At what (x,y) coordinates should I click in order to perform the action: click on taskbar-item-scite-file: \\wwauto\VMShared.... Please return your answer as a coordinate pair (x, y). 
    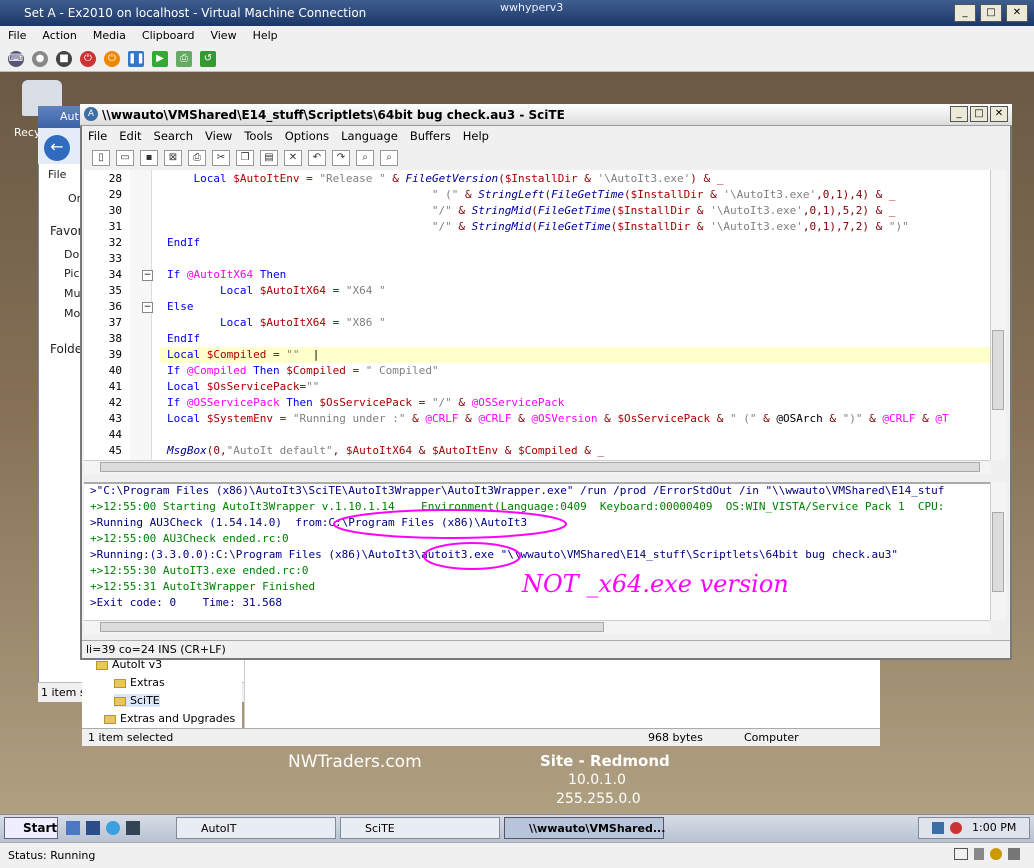
    Looking at the image, I should click on (584, 828).